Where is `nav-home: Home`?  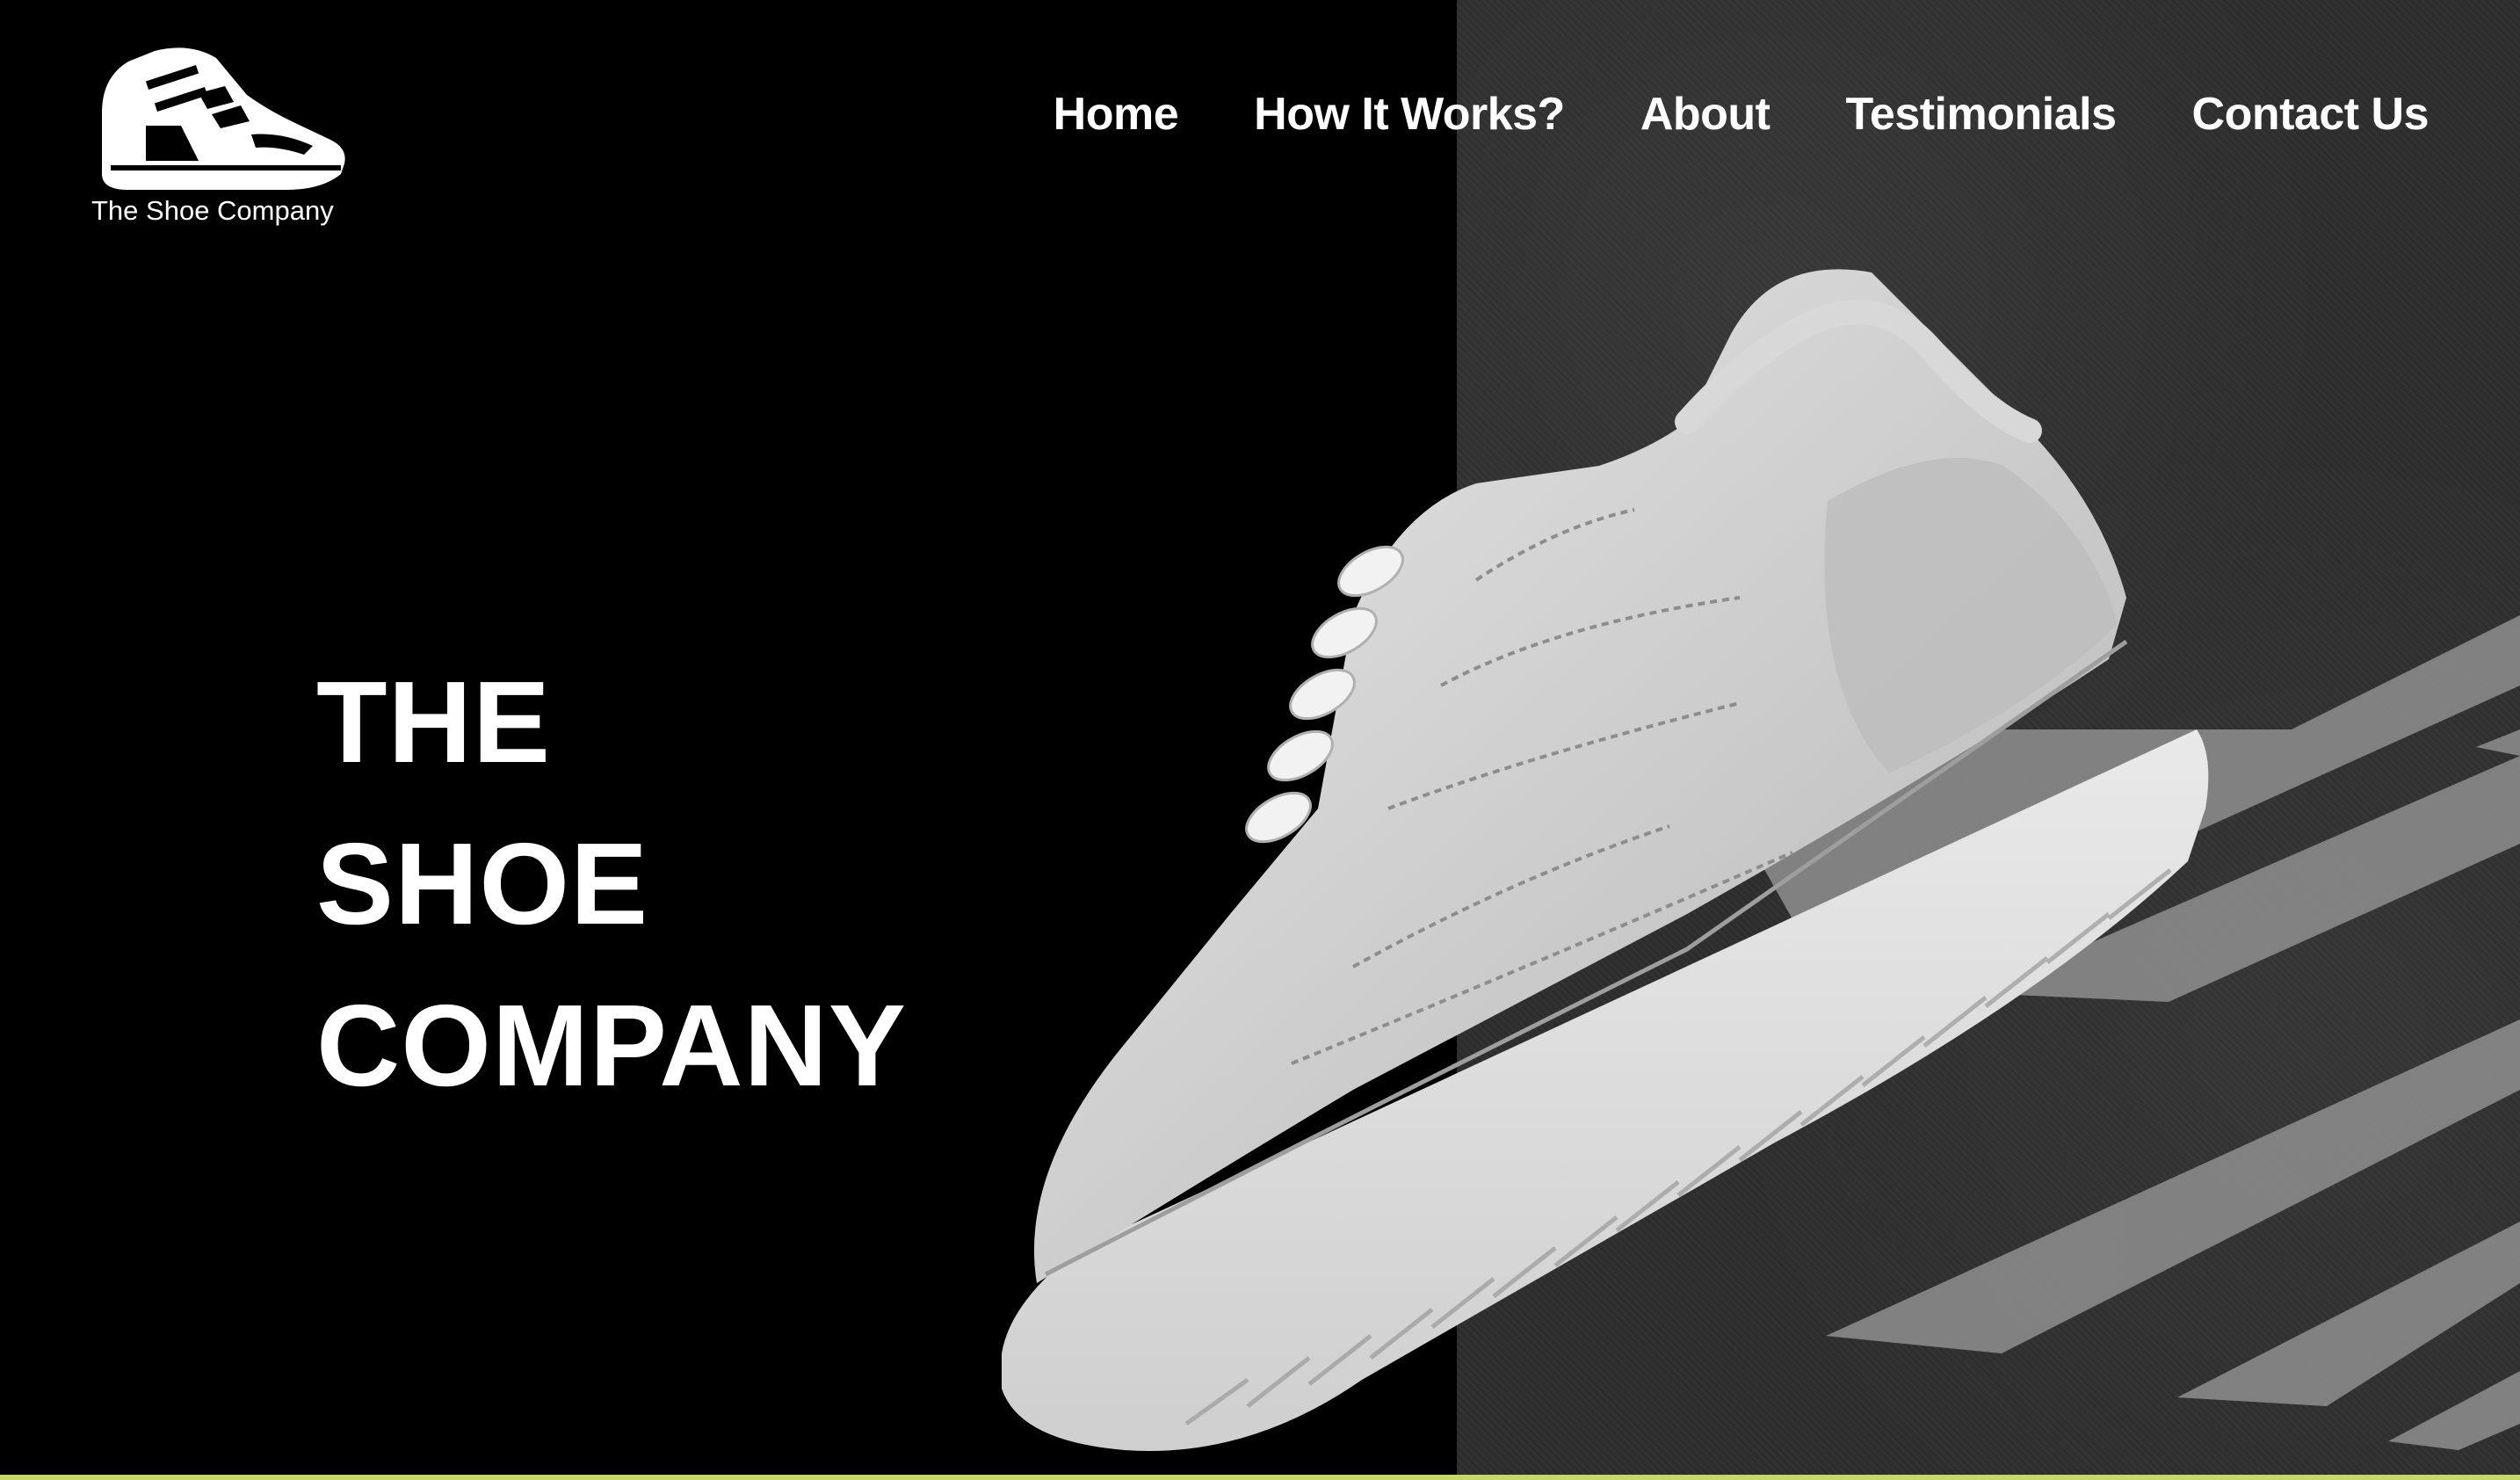
nav-home: Home is located at coordinates (1116, 114).